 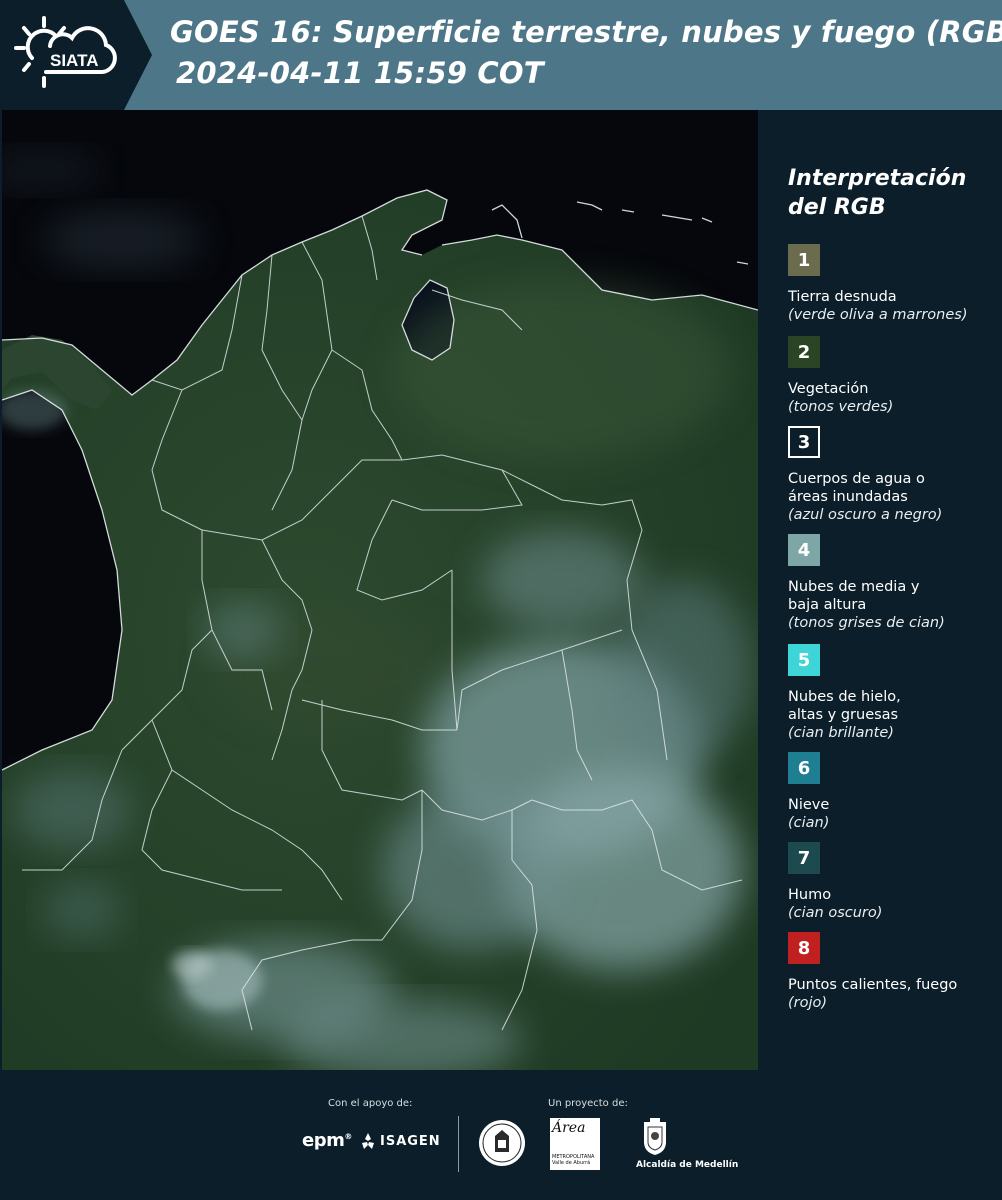 I want to click on legend-label: Humo, so click(x=810, y=895).